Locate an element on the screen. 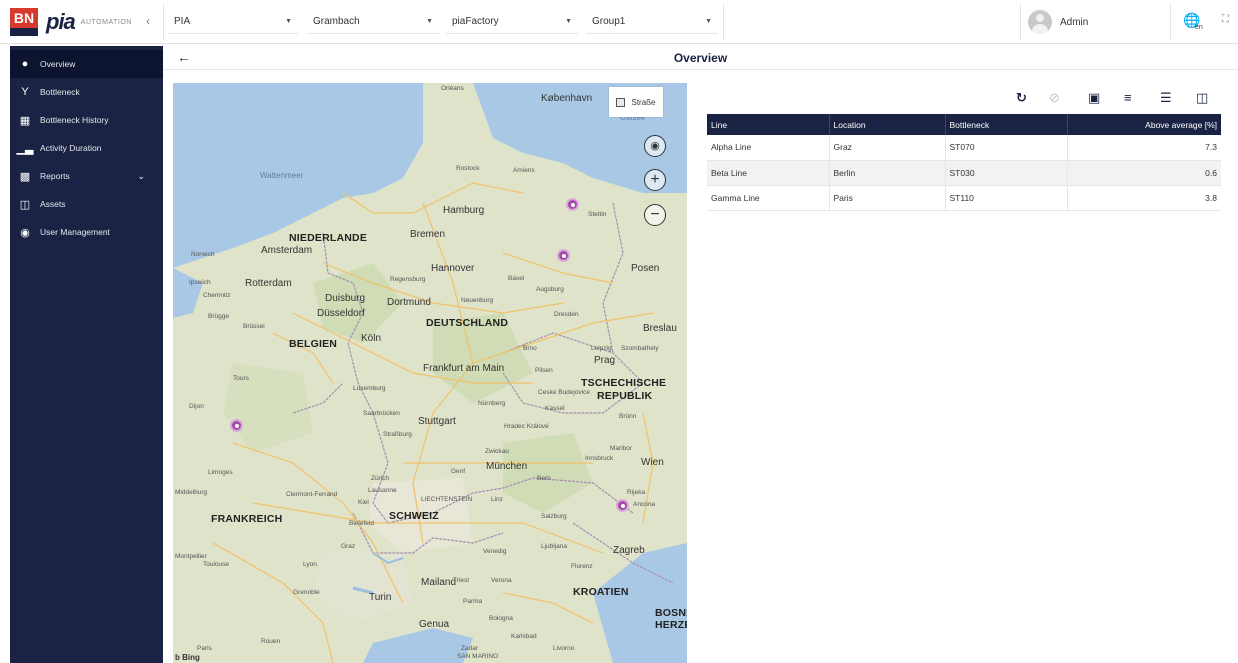  fullscreen-icon: ⛶ is located at coordinates (1225, 19).